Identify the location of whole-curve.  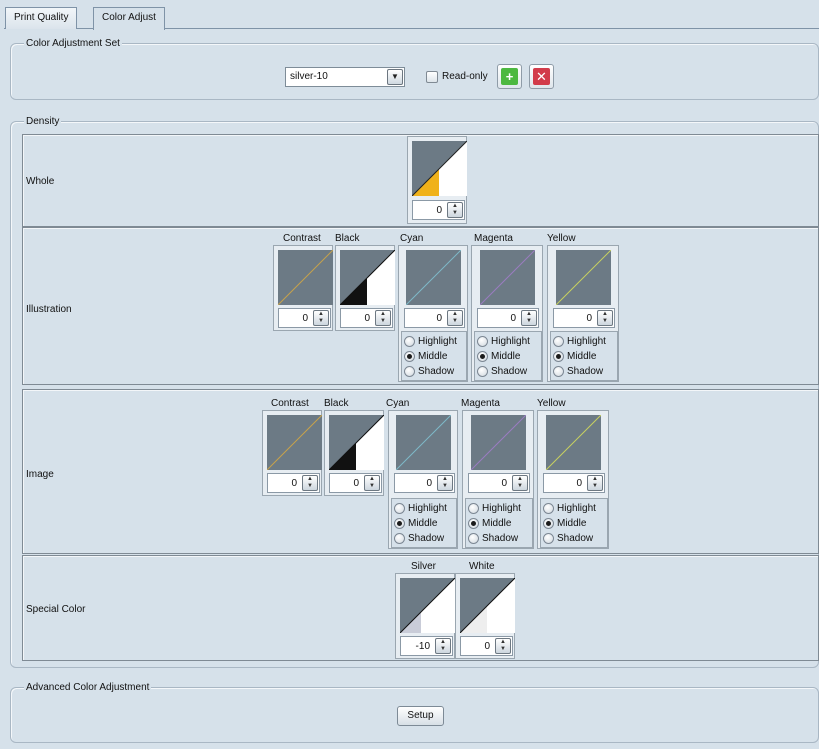
(439, 168).